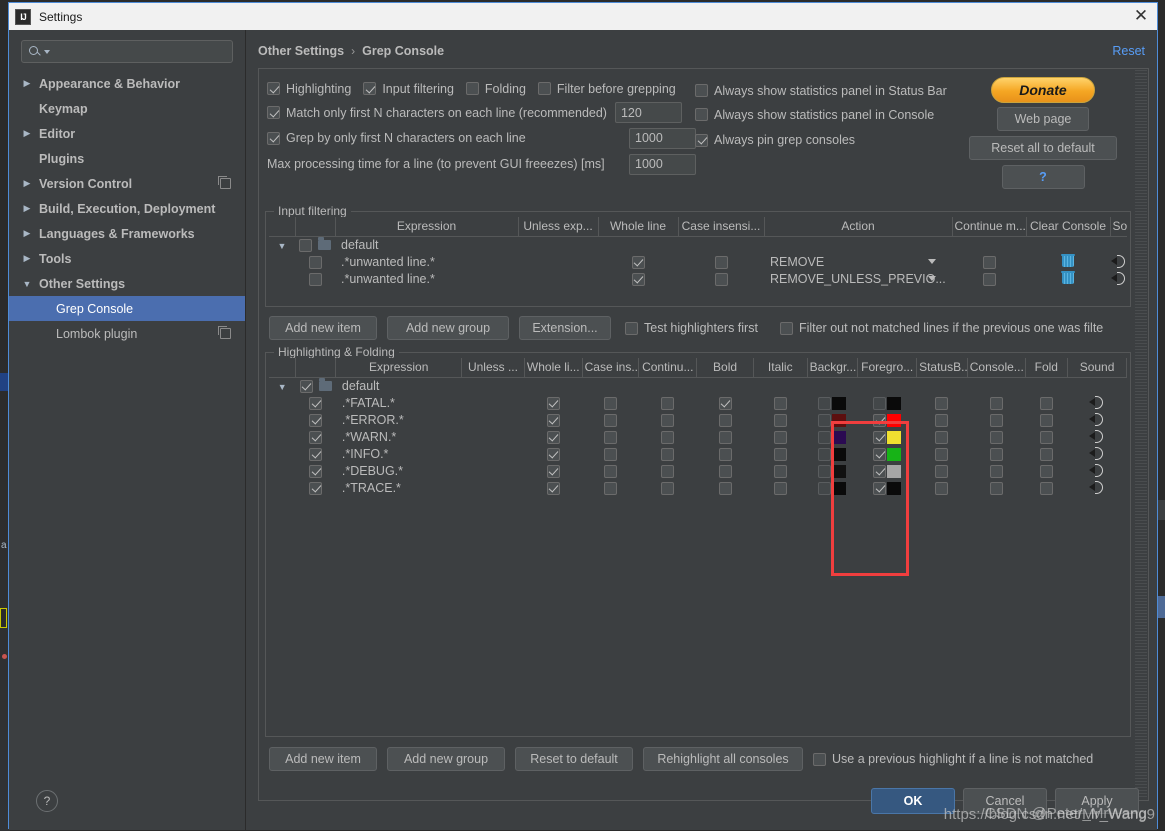 This screenshot has width=1165, height=831. Describe the element at coordinates (662, 164) in the screenshot. I see `max-processing-time-input` at that location.